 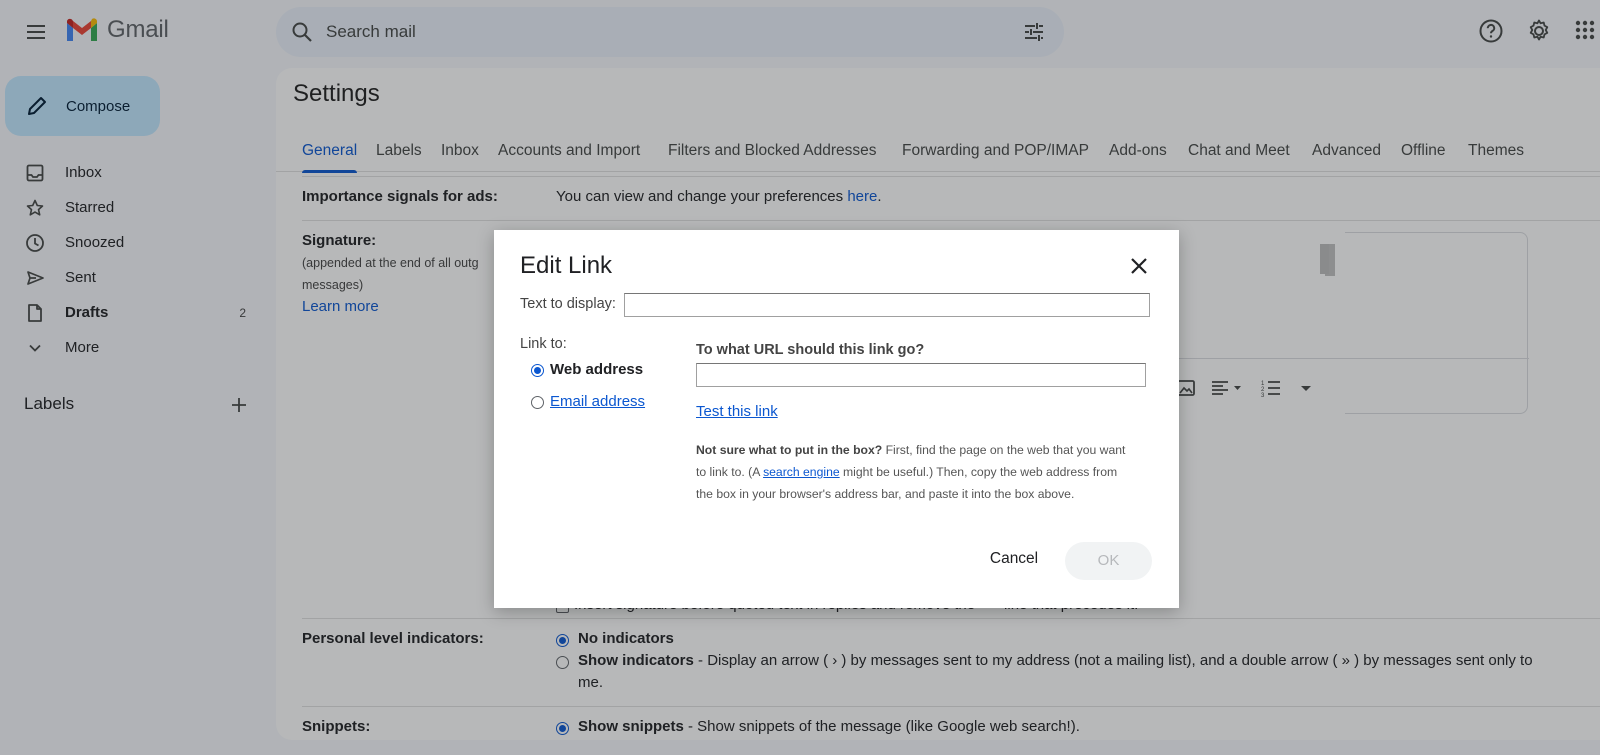 What do you see at coordinates (737, 411) in the screenshot?
I see `test-this-link: Test this link` at bounding box center [737, 411].